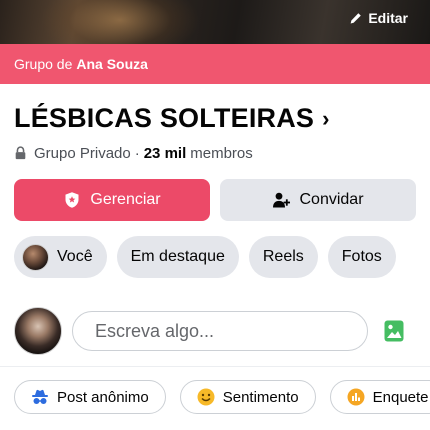 This screenshot has width=430, height=430. I want to click on tab-you: Você, so click(60, 257).